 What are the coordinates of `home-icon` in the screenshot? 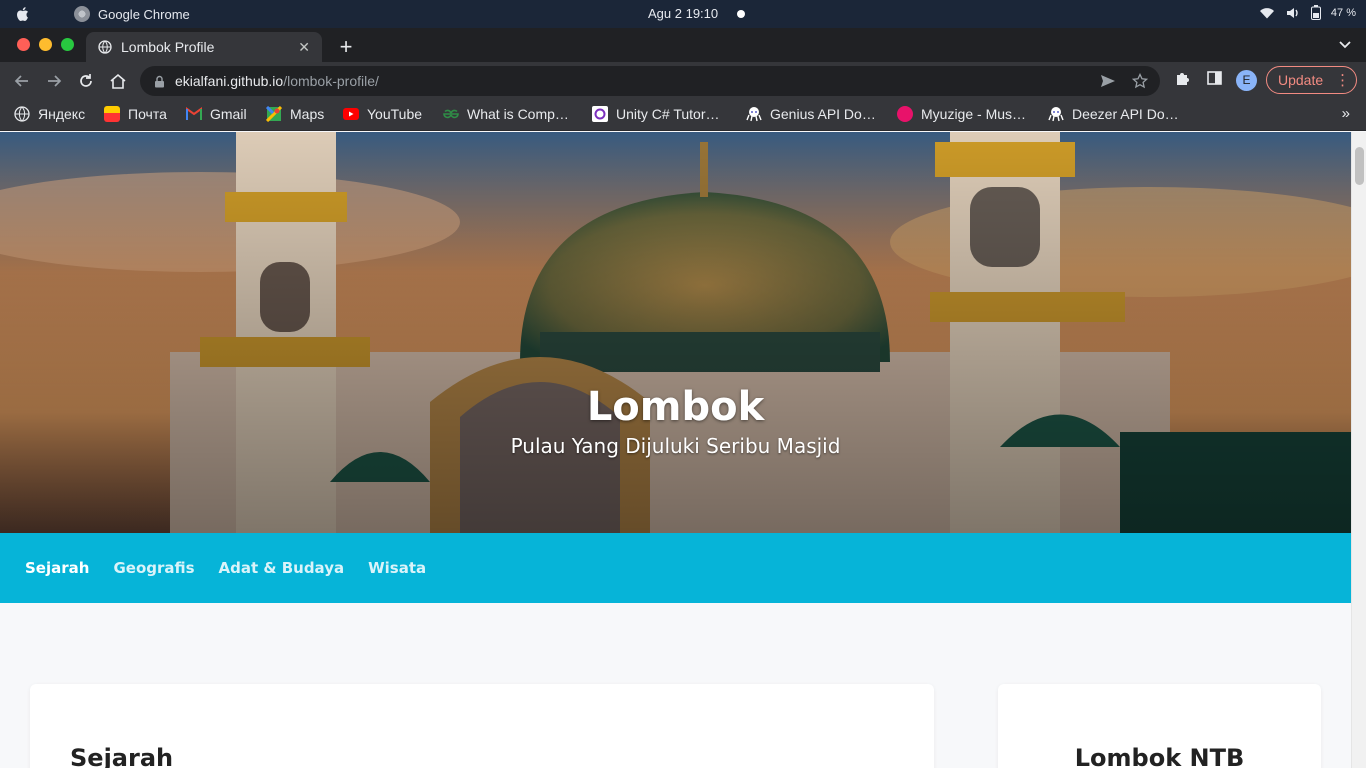 It's located at (118, 81).